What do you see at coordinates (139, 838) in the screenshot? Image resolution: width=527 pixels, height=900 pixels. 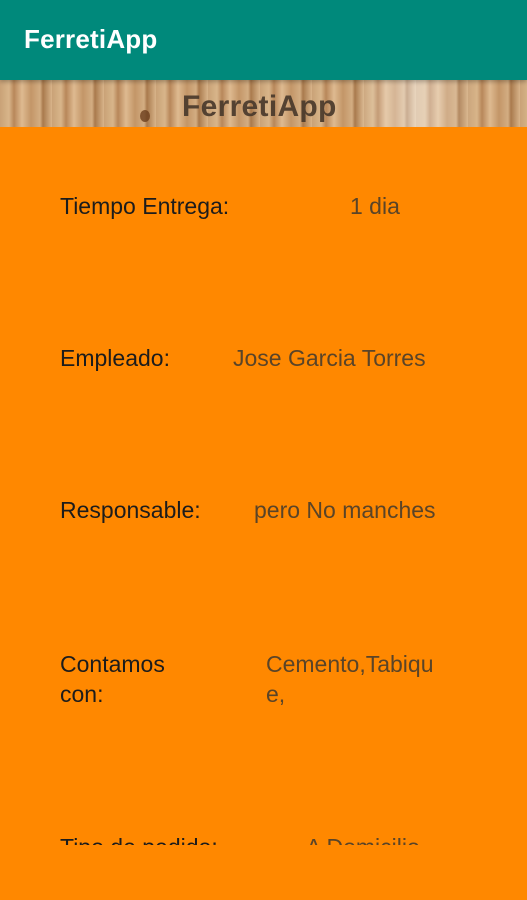 I see `order-type-label: Tipo de pedido:` at bounding box center [139, 838].